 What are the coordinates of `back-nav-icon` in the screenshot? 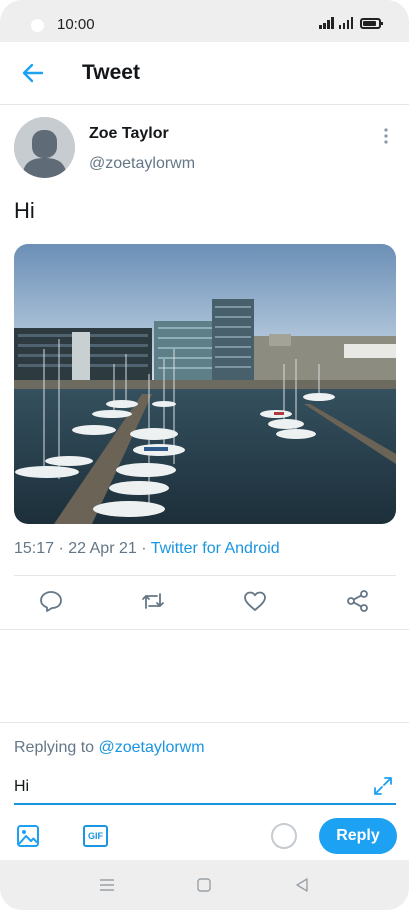 It's located at (302, 885).